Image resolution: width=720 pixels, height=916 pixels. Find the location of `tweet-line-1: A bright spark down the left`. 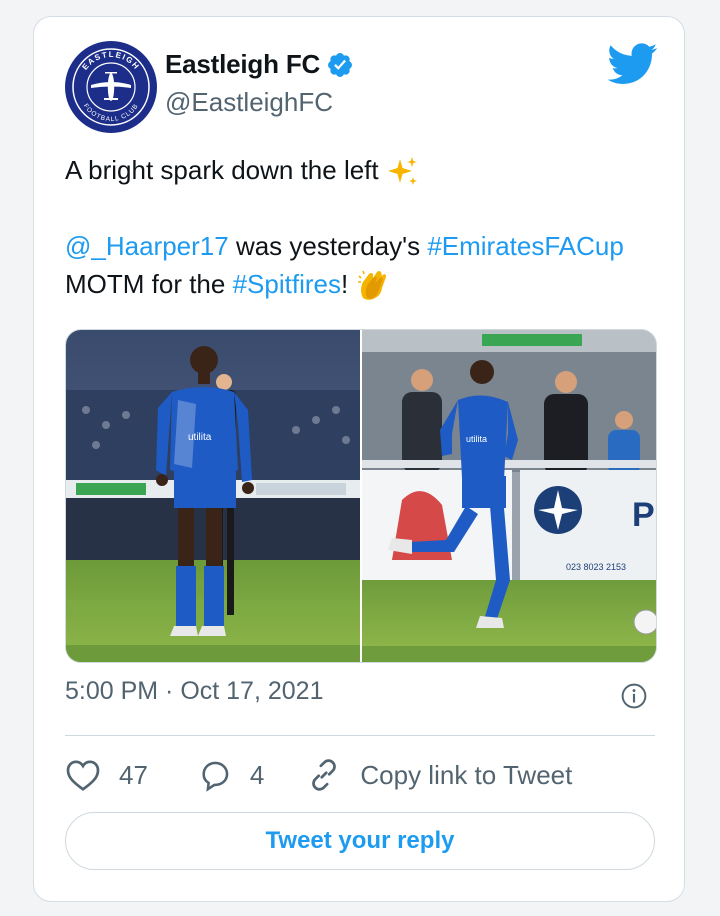

tweet-line-1: A bright spark down the left is located at coordinates (222, 170).